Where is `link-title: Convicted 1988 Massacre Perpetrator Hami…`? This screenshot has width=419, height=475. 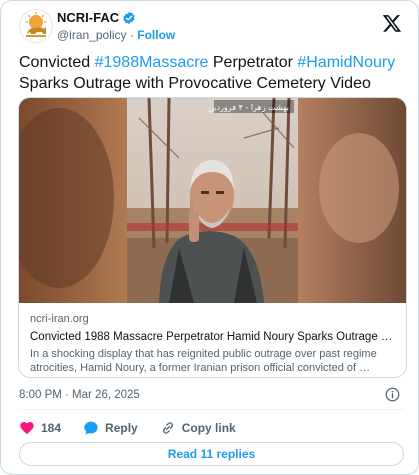
link-title: Convicted 1988 Massacre Perpetrator Hami… is located at coordinates (214, 337).